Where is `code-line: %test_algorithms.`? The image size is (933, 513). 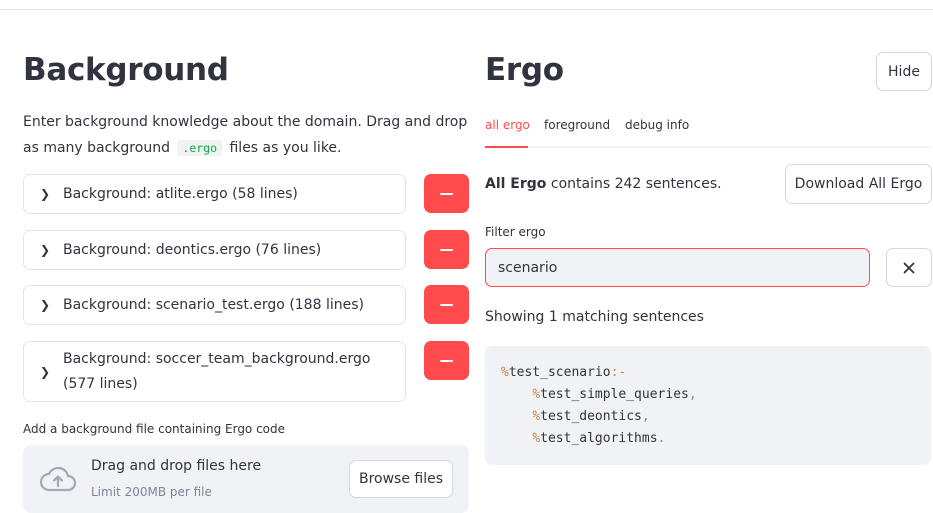
code-line: %test_algorithms. is located at coordinates (599, 438).